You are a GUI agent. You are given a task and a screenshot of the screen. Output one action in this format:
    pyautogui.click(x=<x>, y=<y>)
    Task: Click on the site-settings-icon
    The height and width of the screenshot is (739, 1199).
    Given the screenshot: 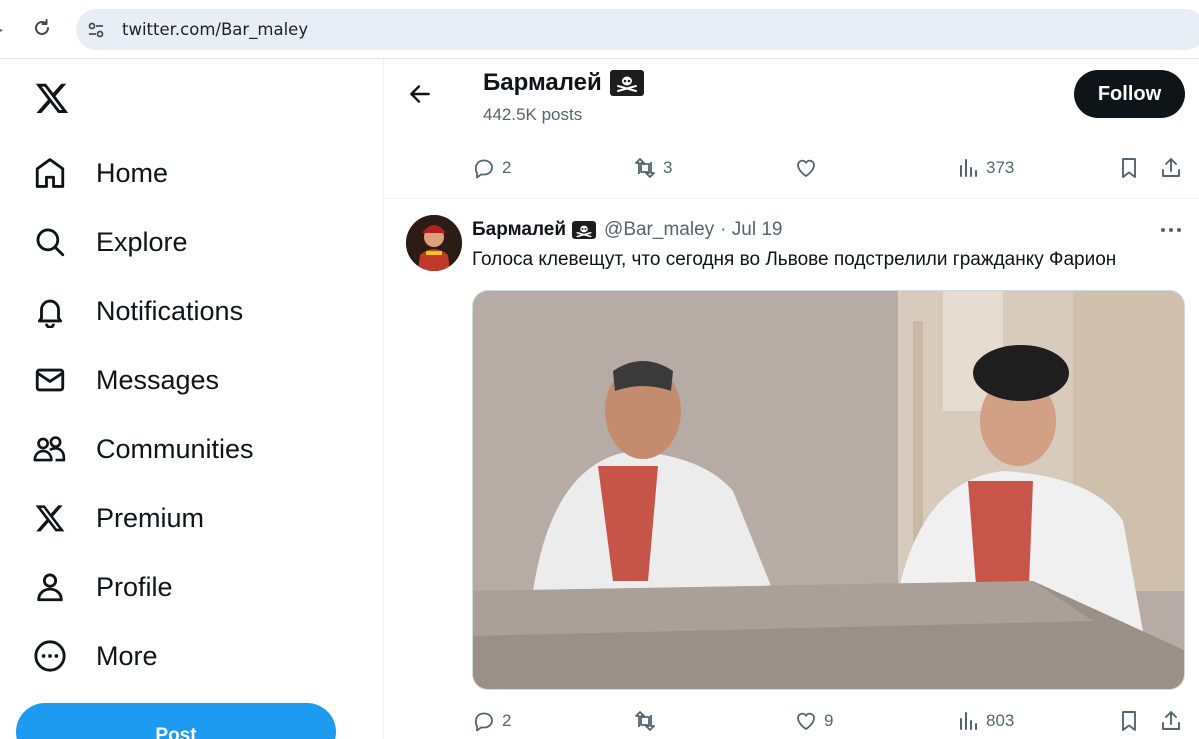 What is the action you would take?
    pyautogui.click(x=96, y=30)
    